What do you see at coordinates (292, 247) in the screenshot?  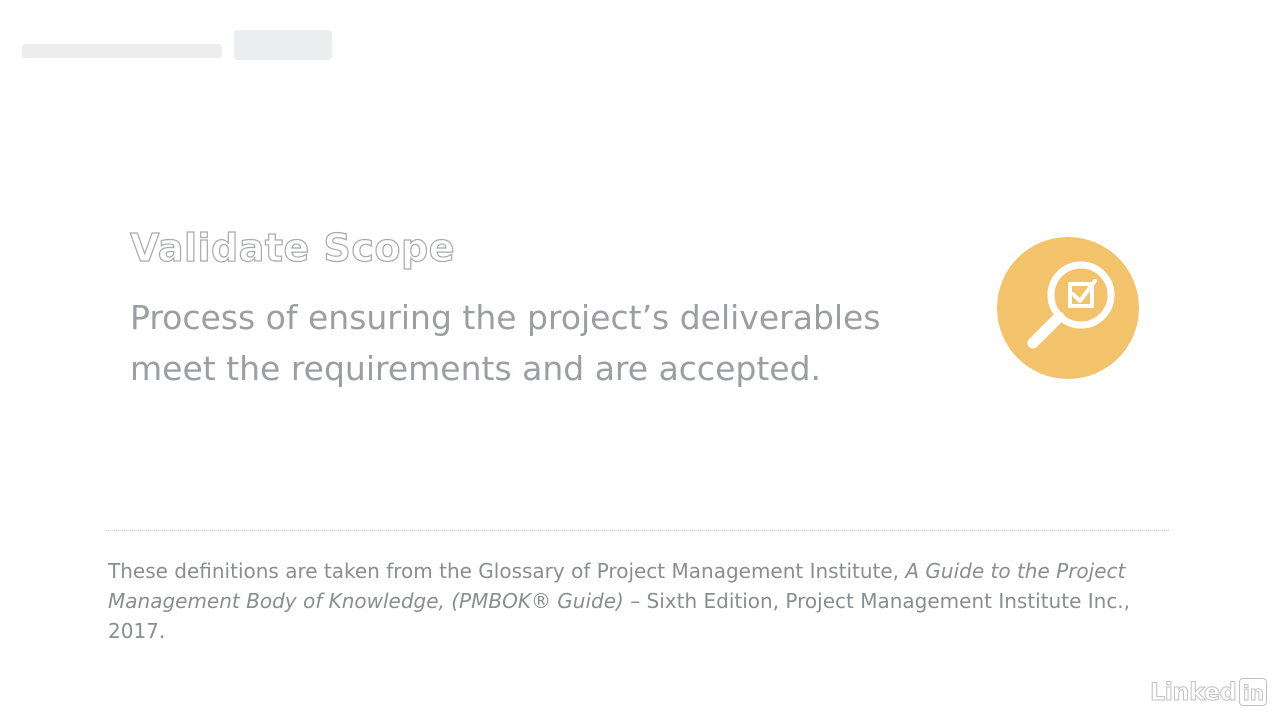 I see `term-title: Validate Scope` at bounding box center [292, 247].